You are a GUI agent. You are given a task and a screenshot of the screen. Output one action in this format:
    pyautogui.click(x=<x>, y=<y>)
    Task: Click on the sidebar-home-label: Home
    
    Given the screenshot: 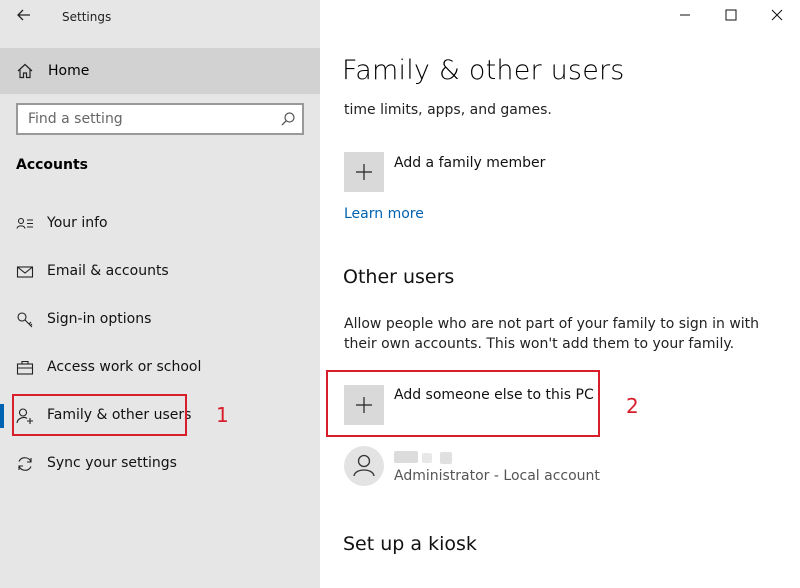 What is the action you would take?
    pyautogui.click(x=69, y=71)
    